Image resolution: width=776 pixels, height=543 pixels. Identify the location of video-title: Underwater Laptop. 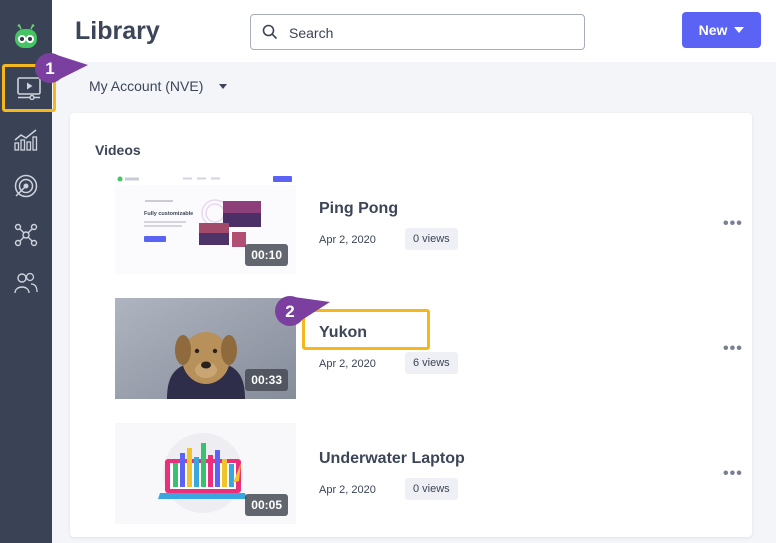
(392, 459).